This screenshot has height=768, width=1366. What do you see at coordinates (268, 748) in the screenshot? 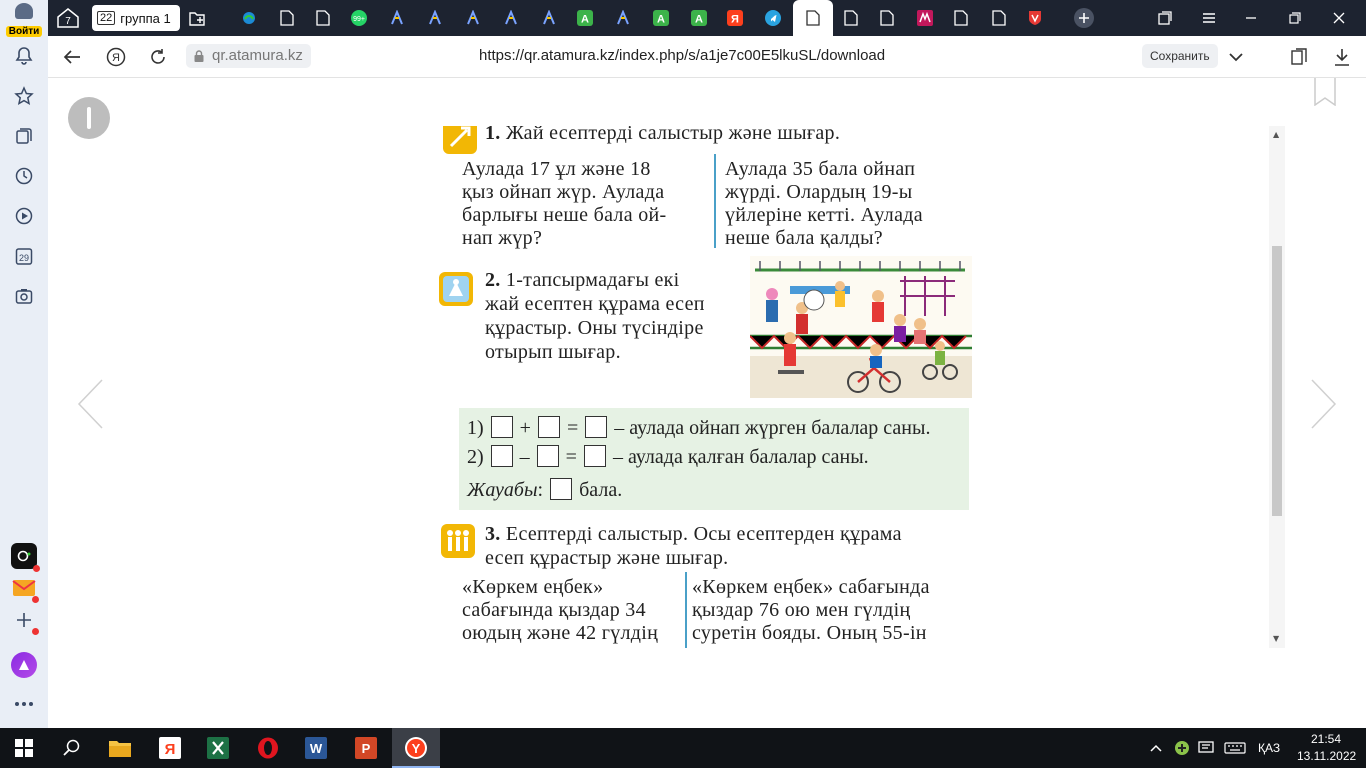
I see `opera-icon` at bounding box center [268, 748].